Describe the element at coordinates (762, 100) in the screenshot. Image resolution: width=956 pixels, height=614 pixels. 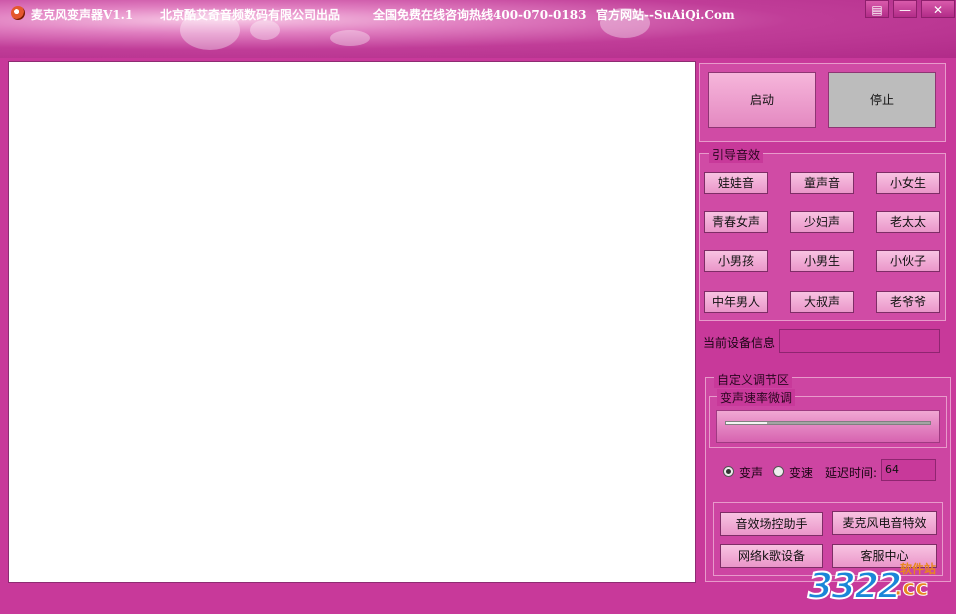
I see `start-button: 启动` at that location.